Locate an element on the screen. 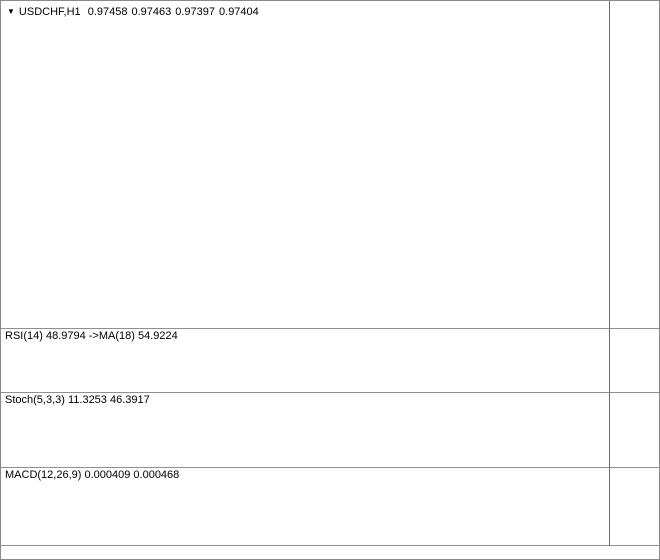 The image size is (660, 560). symbol-period-label: USDCHF,H1 is located at coordinates (49, 12).